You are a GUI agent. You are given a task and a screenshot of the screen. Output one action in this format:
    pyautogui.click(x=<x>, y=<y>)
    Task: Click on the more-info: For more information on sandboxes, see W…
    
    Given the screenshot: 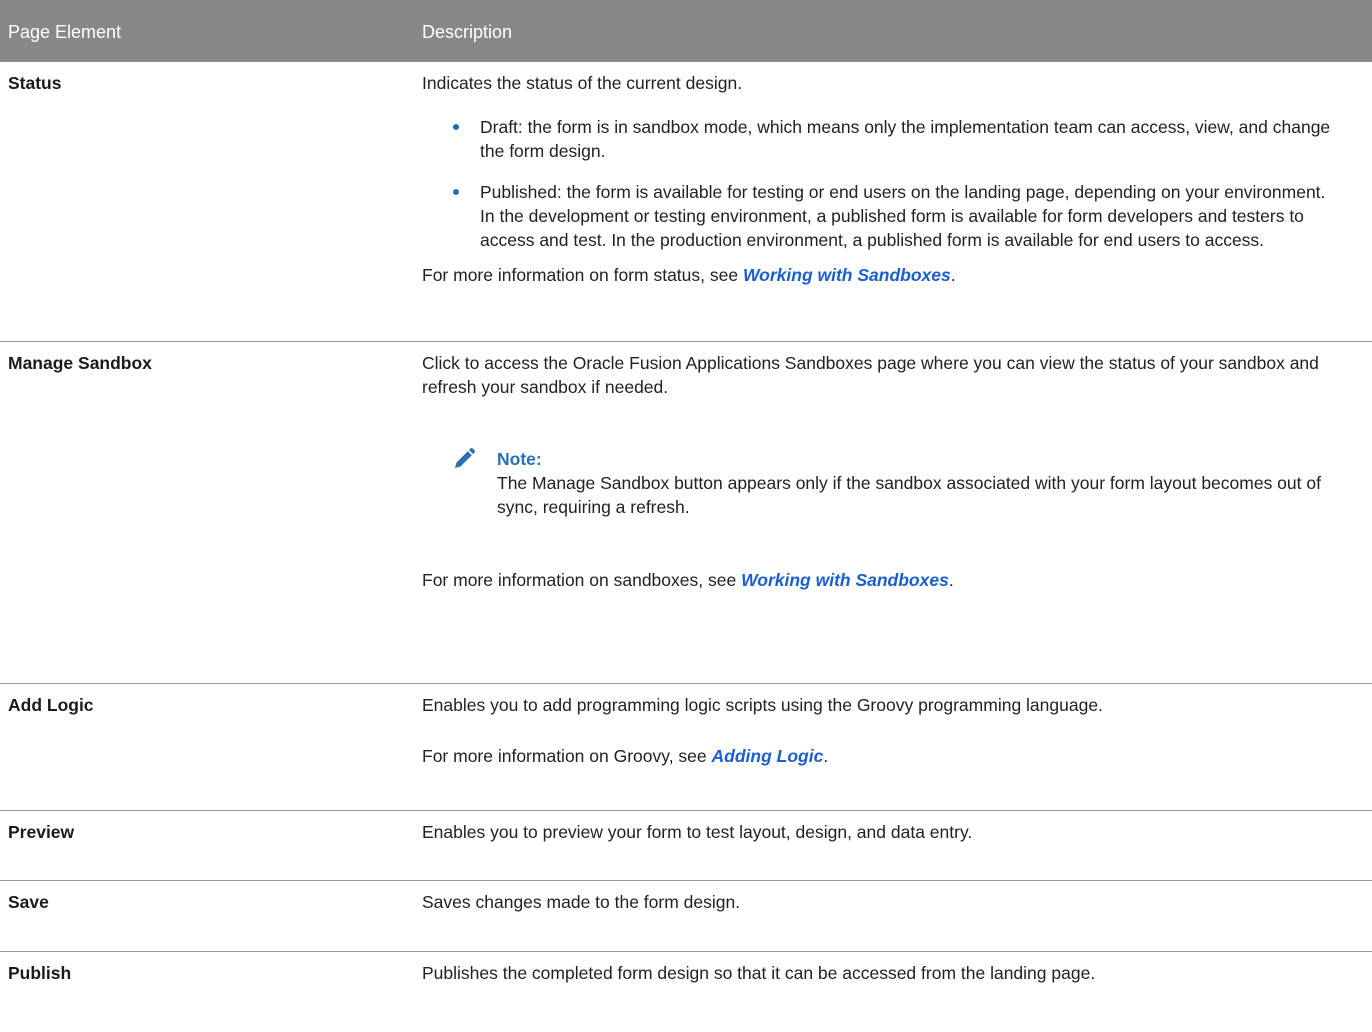 What is the action you would take?
    pyautogui.click(x=688, y=580)
    